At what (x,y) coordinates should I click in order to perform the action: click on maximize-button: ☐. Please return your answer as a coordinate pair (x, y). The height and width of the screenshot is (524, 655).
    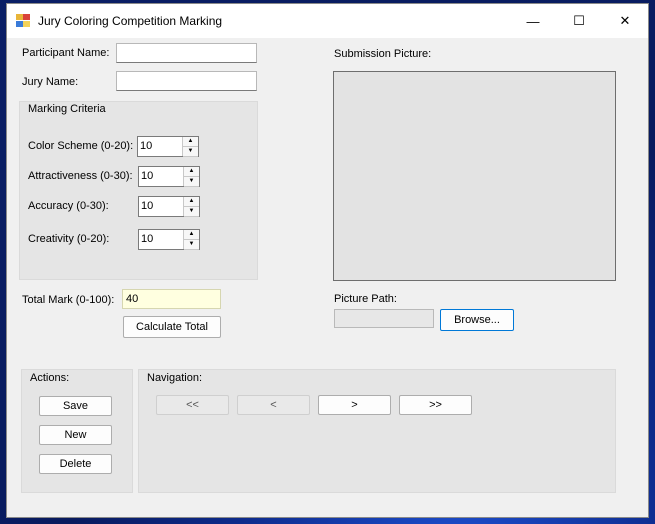
    Looking at the image, I should click on (579, 21).